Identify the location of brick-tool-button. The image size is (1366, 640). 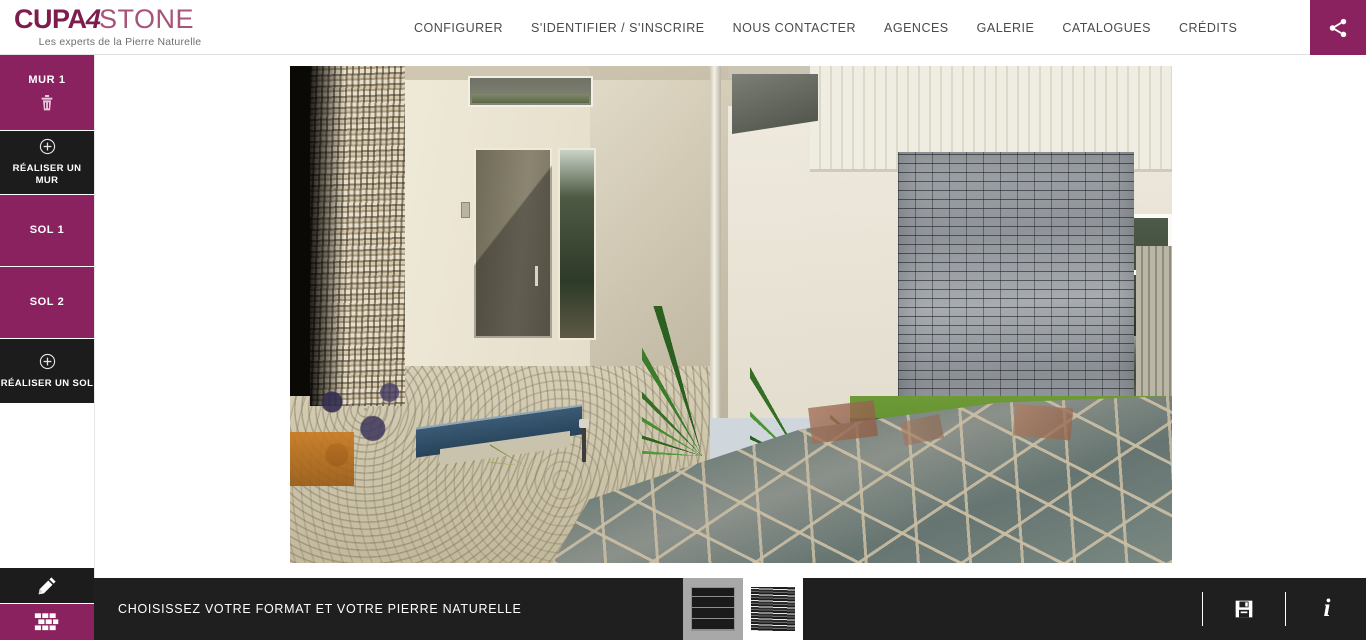
(47, 622).